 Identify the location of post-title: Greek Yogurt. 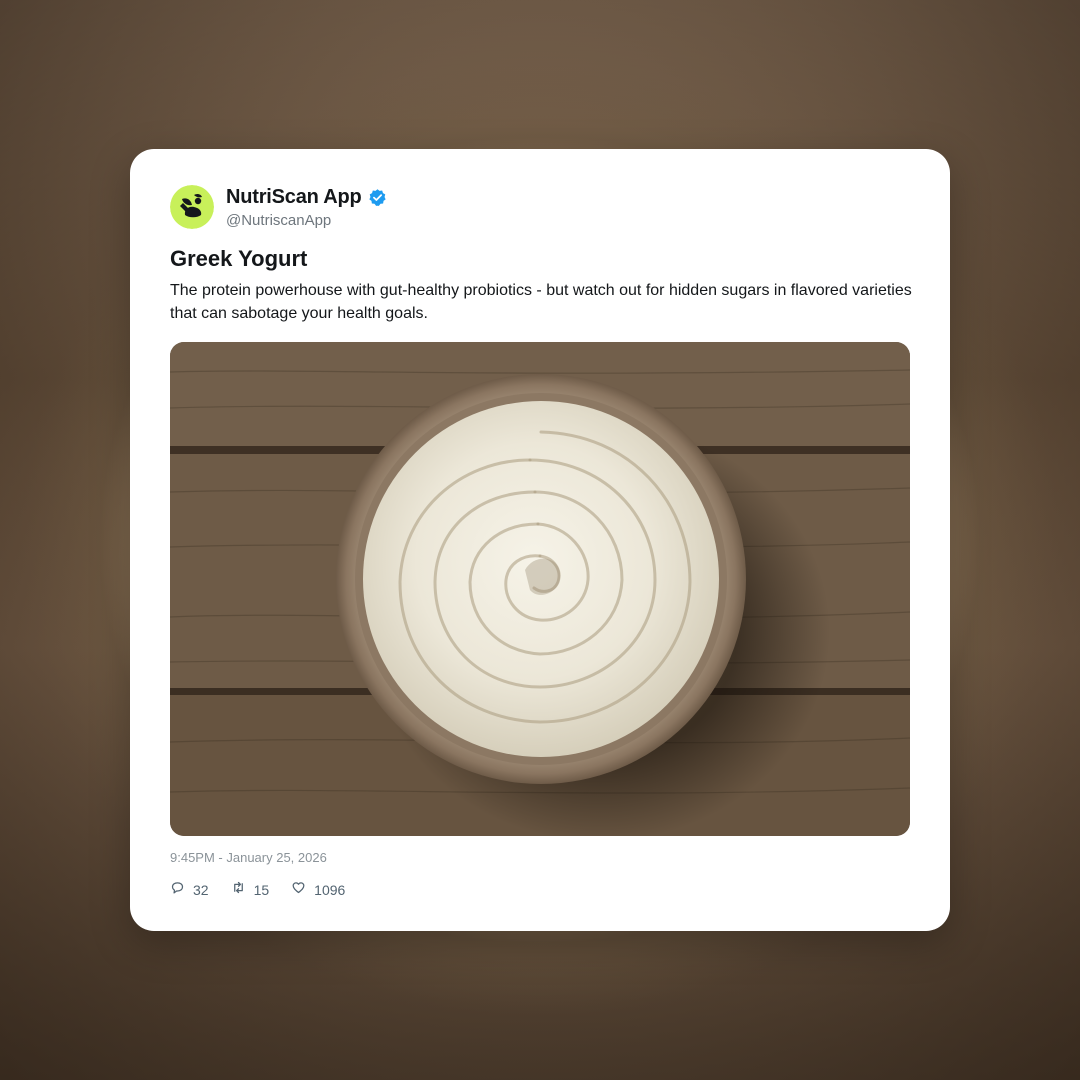
(239, 258).